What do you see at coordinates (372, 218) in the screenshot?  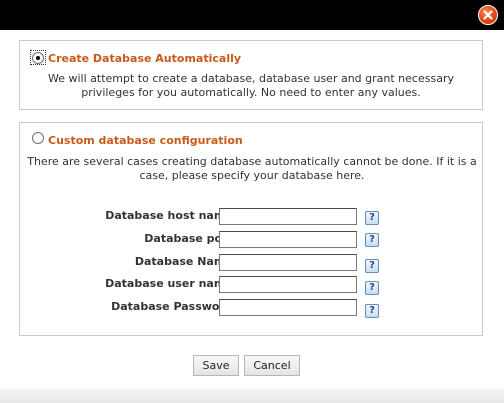 I see `db-host-help-icon: ?` at bounding box center [372, 218].